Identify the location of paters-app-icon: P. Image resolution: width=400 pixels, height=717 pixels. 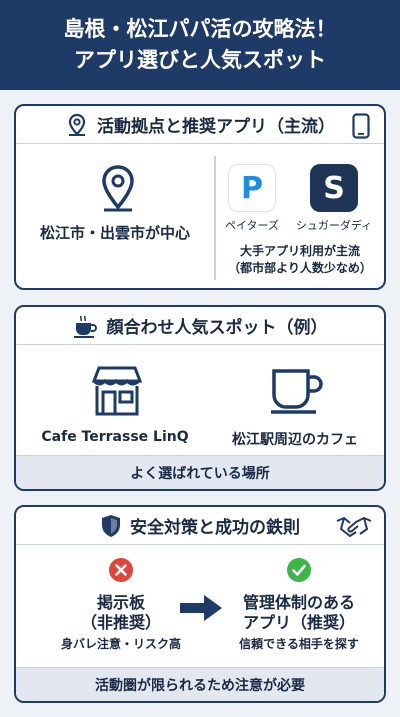
(252, 188).